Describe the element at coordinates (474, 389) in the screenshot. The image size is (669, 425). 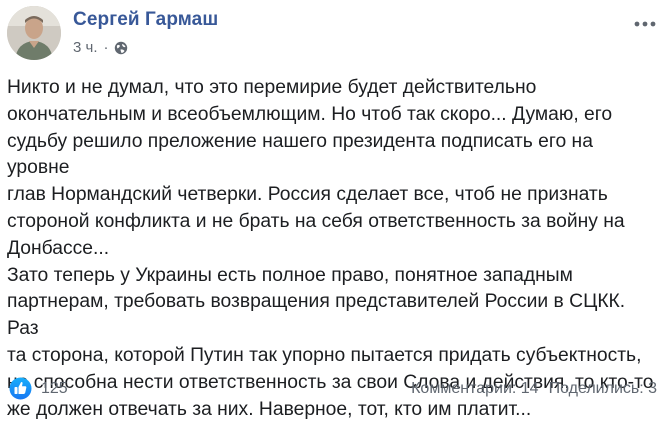
I see `comments-count: Комментарии: 14` at that location.